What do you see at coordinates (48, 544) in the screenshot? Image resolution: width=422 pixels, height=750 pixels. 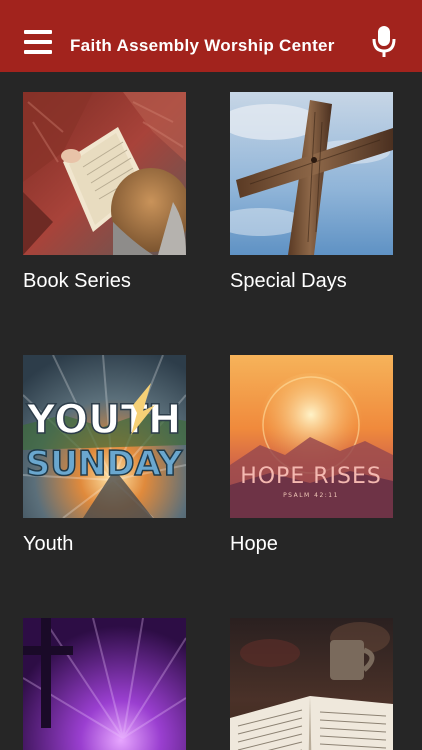 I see `grid-item-label: Youth` at bounding box center [48, 544].